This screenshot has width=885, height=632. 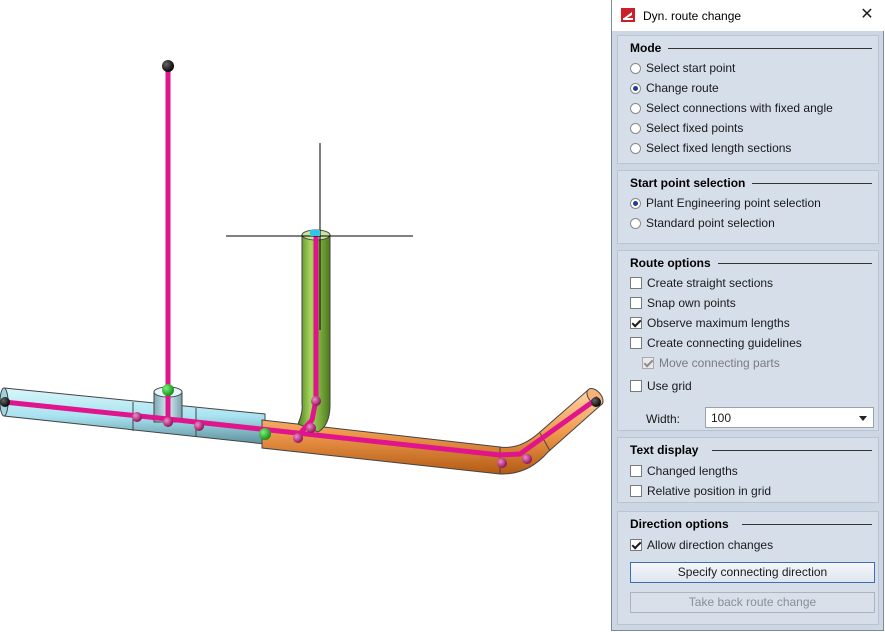 What do you see at coordinates (700, 491) in the screenshot?
I see `relative-position-checkbox: Relative position in grid` at bounding box center [700, 491].